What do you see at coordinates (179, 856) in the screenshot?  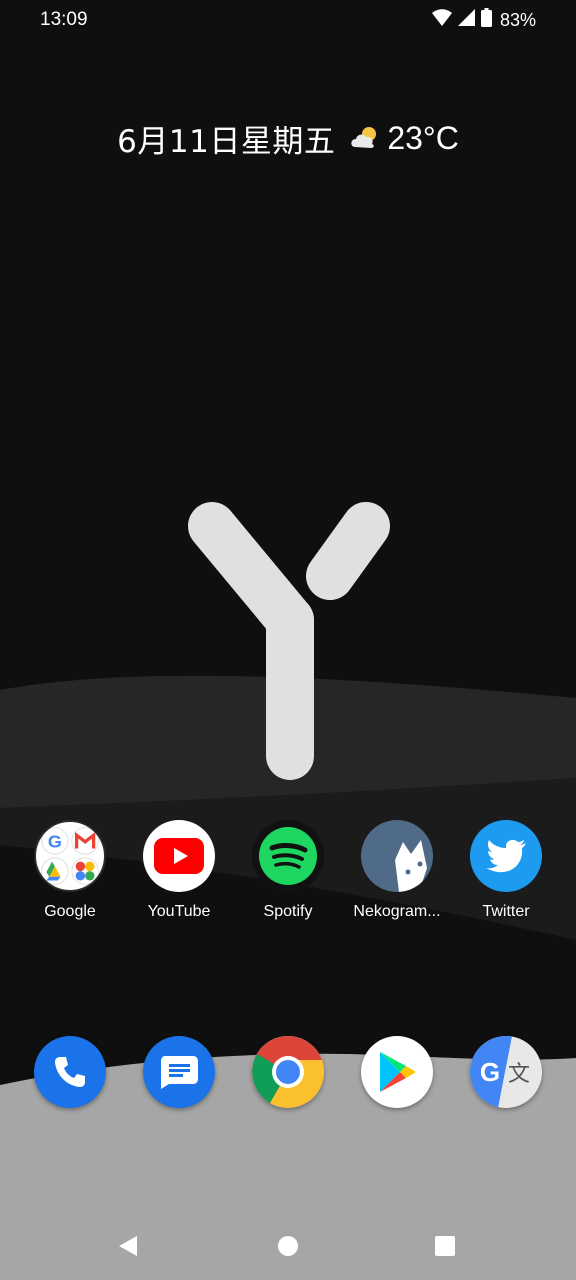 I see `youtube-icon` at bounding box center [179, 856].